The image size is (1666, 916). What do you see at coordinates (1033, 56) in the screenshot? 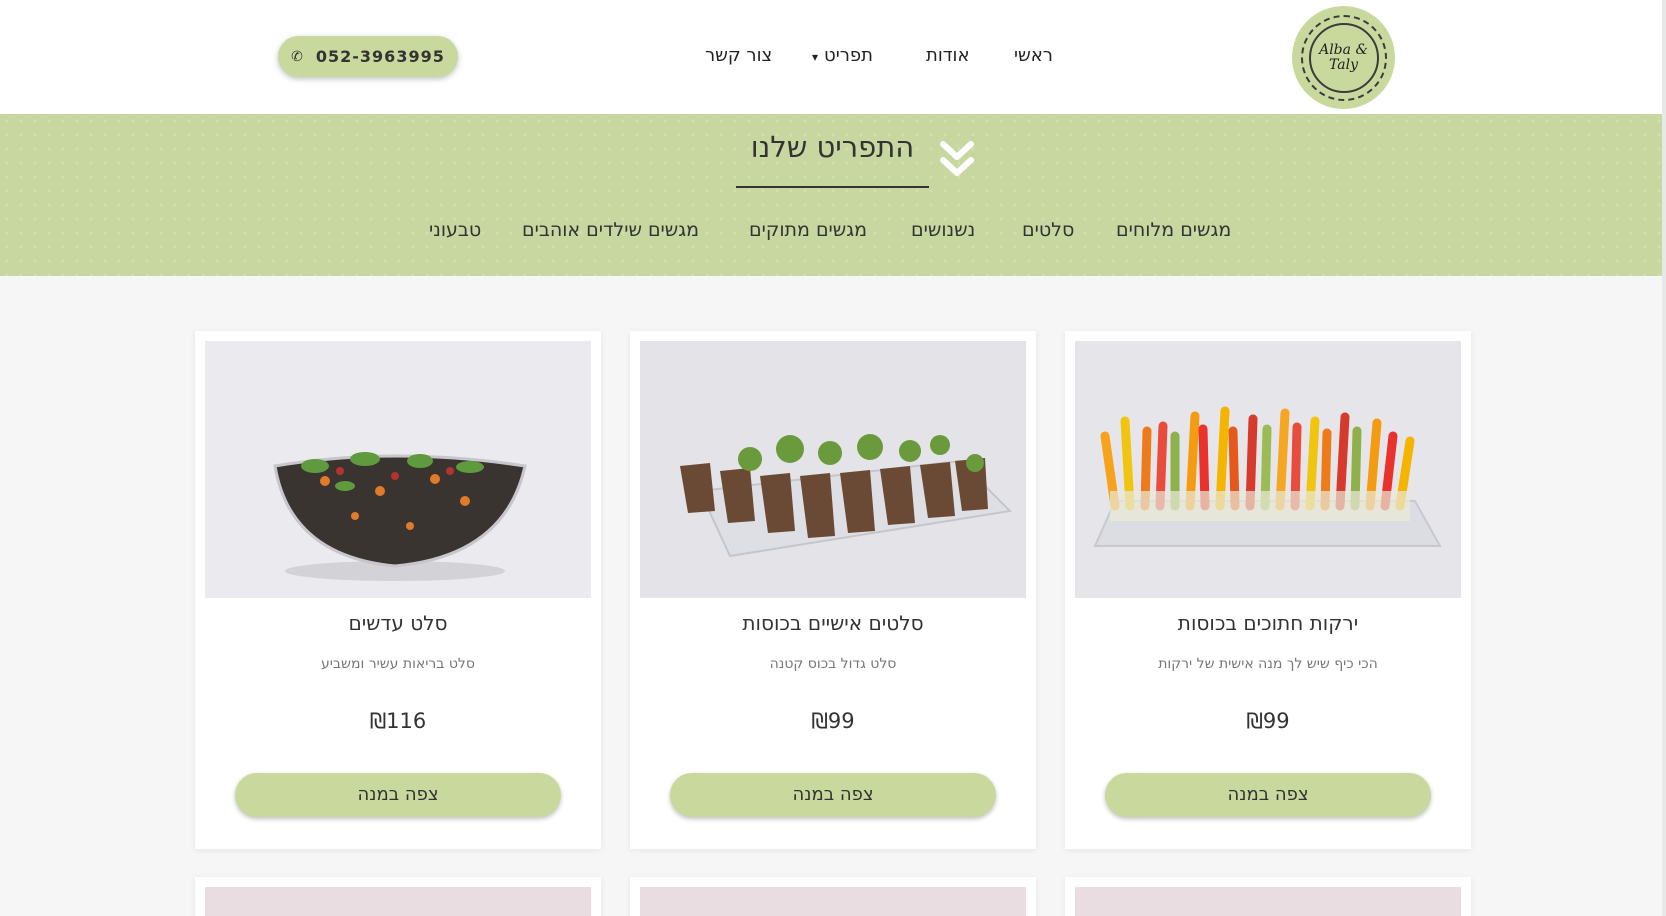
I see `nav-home: ראשי` at bounding box center [1033, 56].